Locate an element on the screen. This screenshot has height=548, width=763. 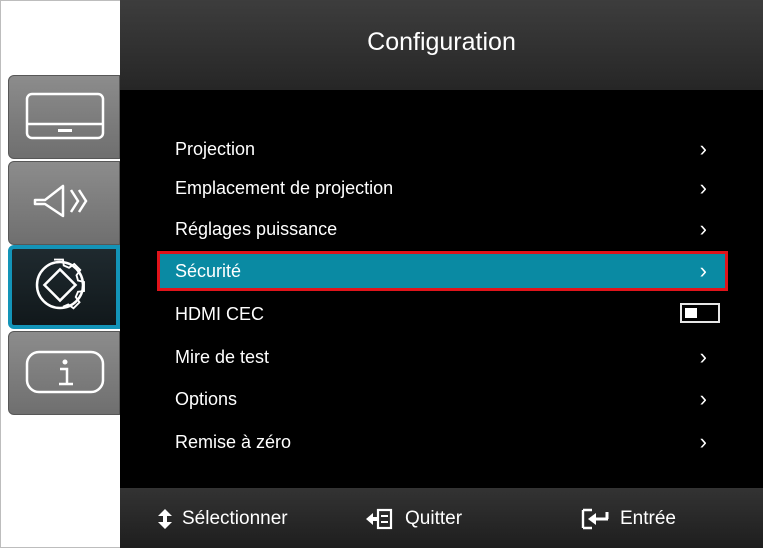
menu-item-label: Projection is located at coordinates (215, 149).